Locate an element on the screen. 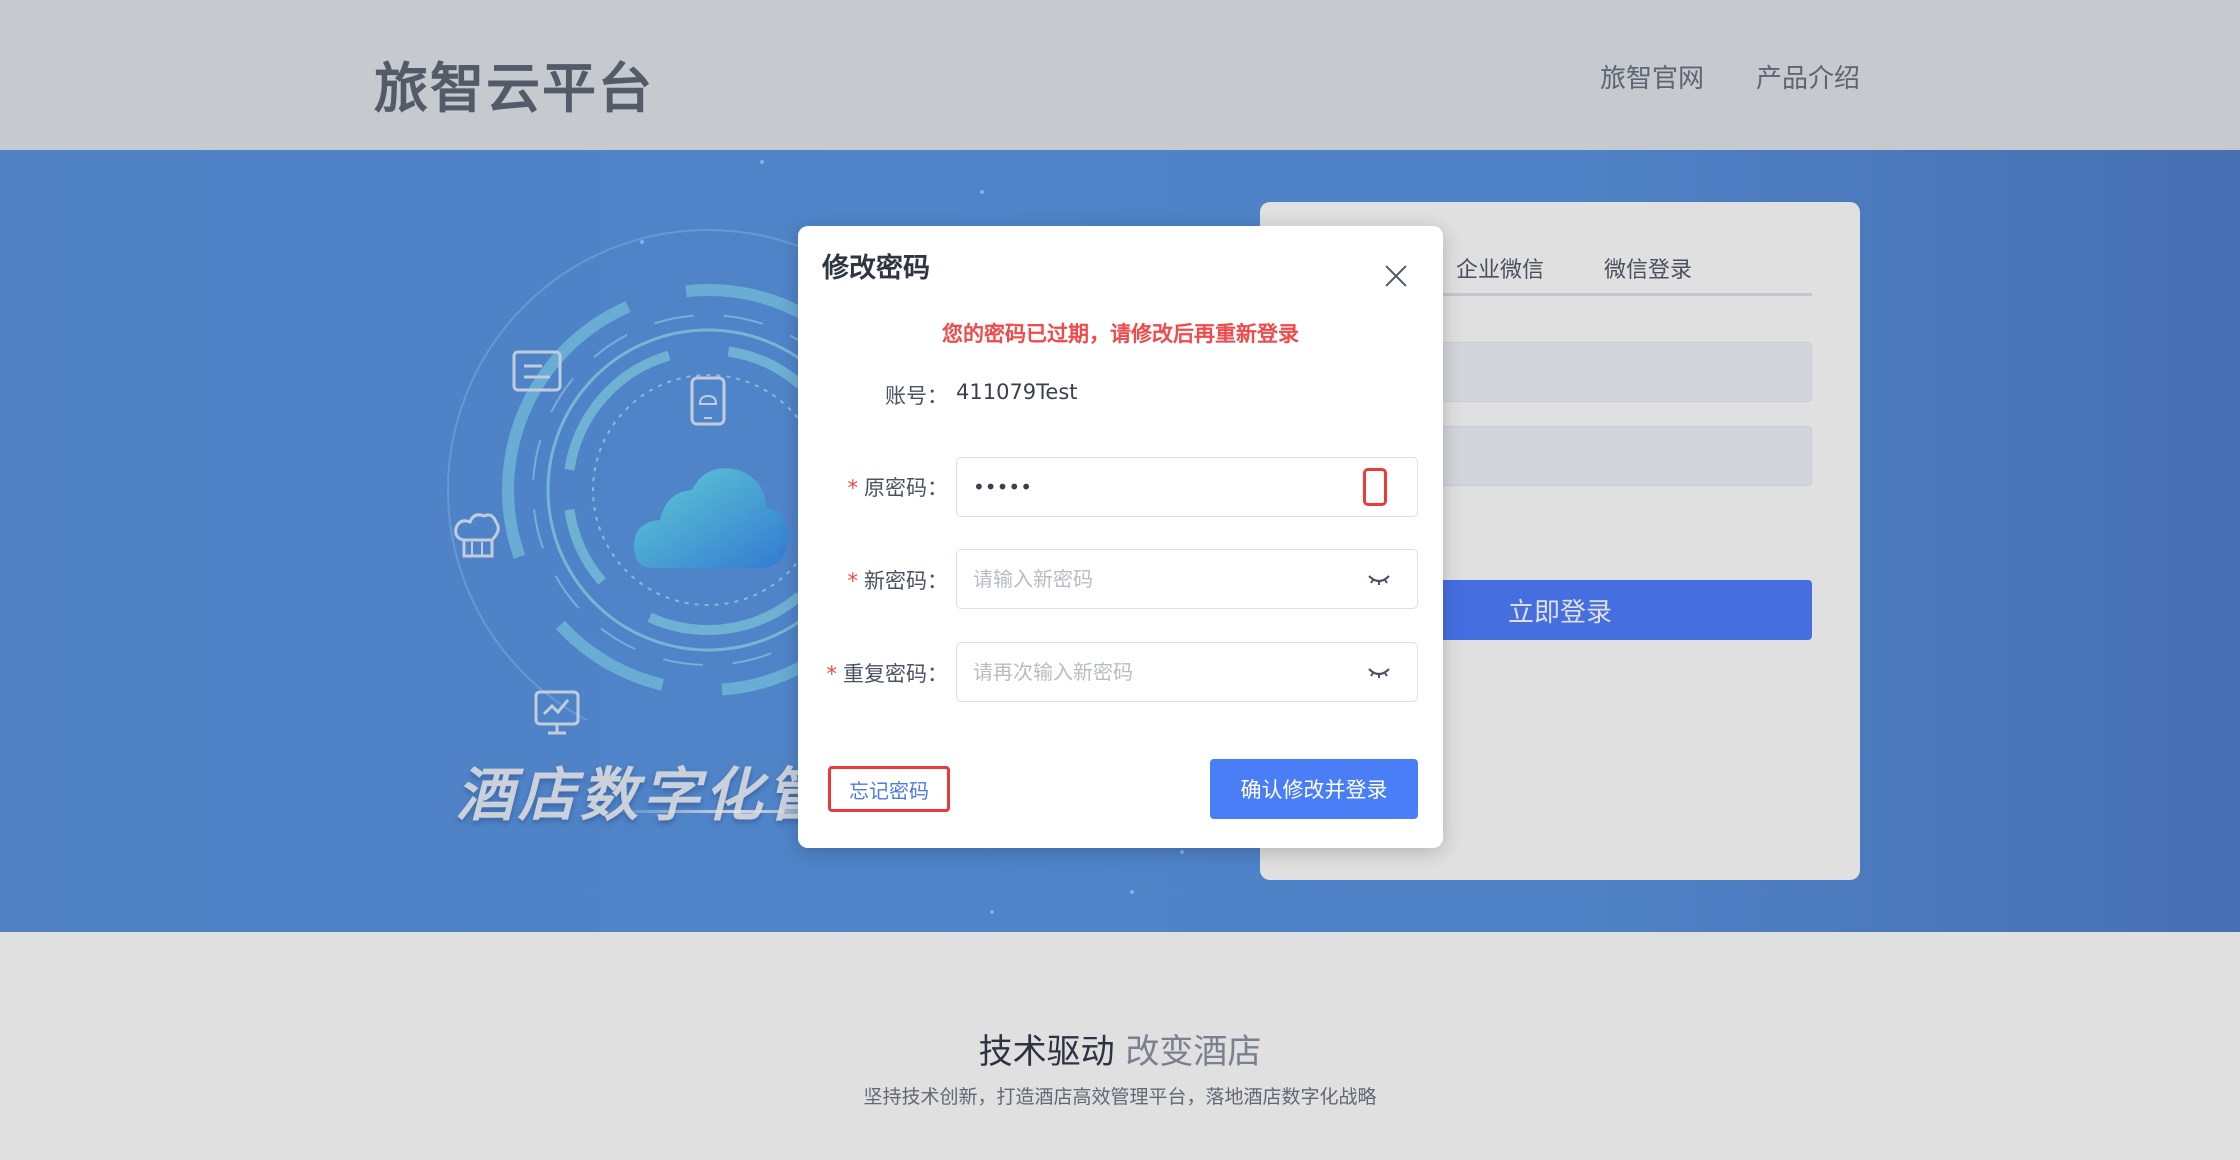 This screenshot has height=1160, width=2240. account-value: 411079Test is located at coordinates (1017, 392).